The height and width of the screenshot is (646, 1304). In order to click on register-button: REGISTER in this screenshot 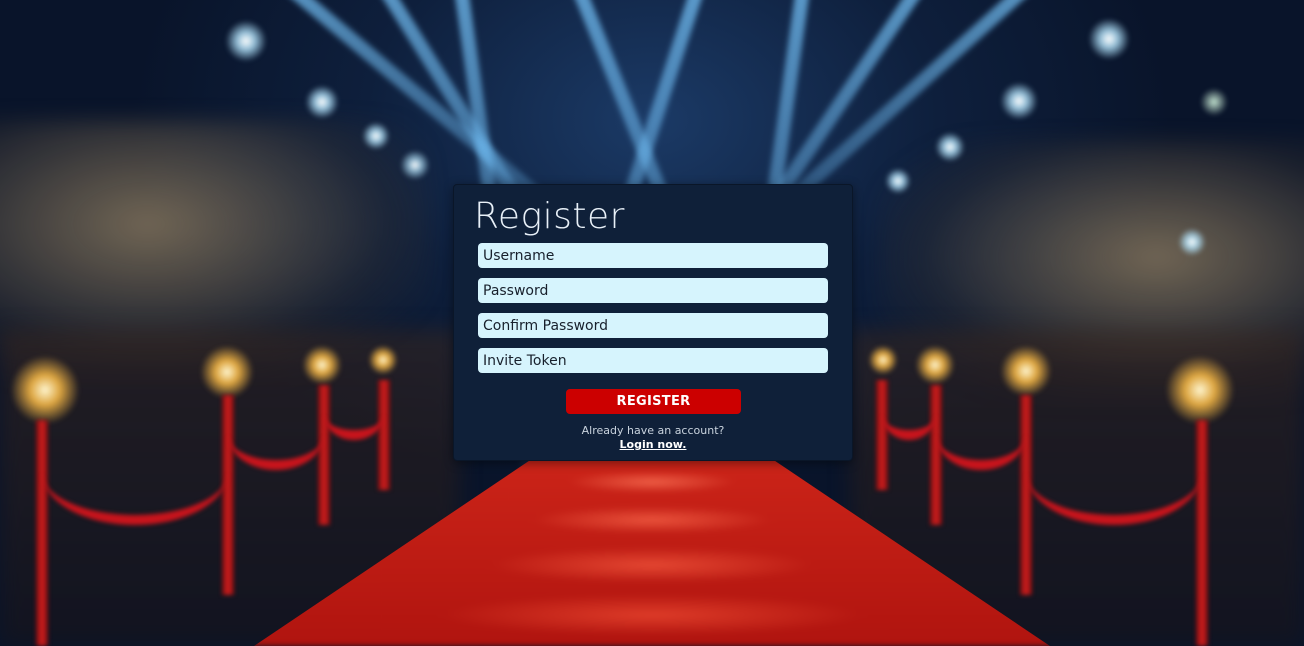, I will do `click(653, 401)`.